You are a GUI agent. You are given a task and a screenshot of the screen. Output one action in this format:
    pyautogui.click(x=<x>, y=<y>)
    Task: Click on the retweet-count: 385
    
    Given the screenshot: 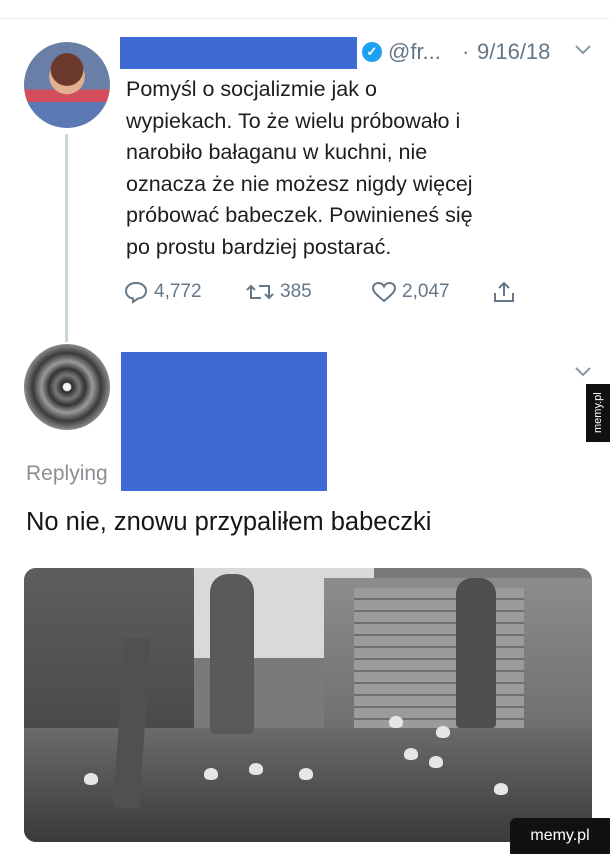 What is the action you would take?
    pyautogui.click(x=296, y=291)
    